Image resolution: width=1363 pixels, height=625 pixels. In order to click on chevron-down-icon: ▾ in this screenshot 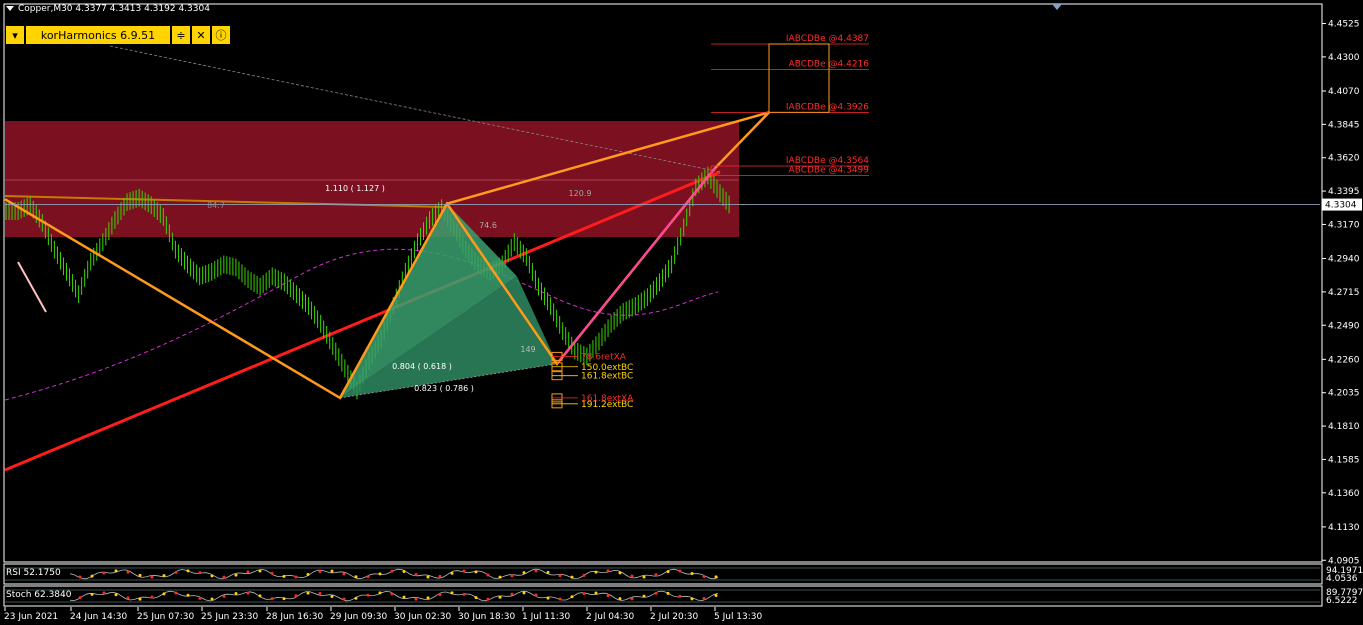, I will do `click(15, 35)`.